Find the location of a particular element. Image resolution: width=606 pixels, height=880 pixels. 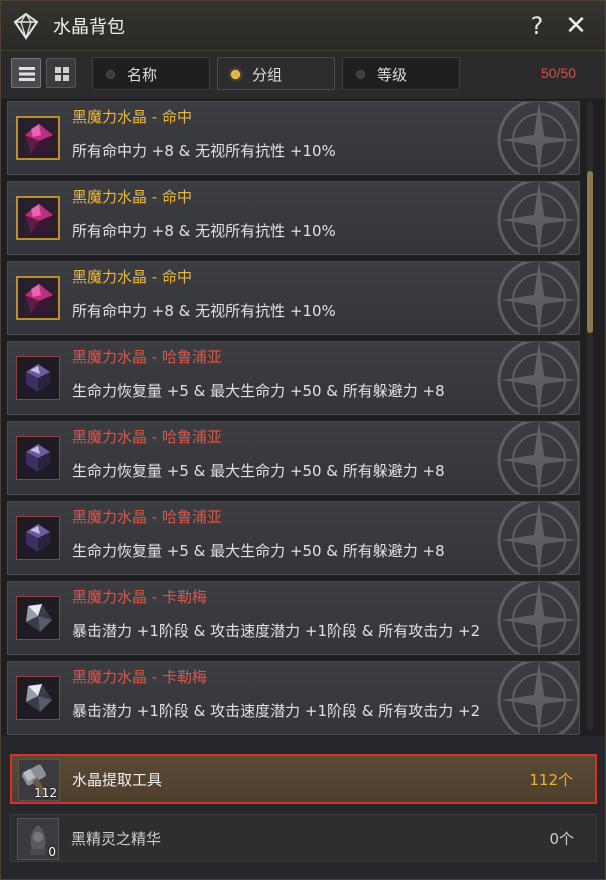

sort-tab-name: 名称 is located at coordinates (151, 73).